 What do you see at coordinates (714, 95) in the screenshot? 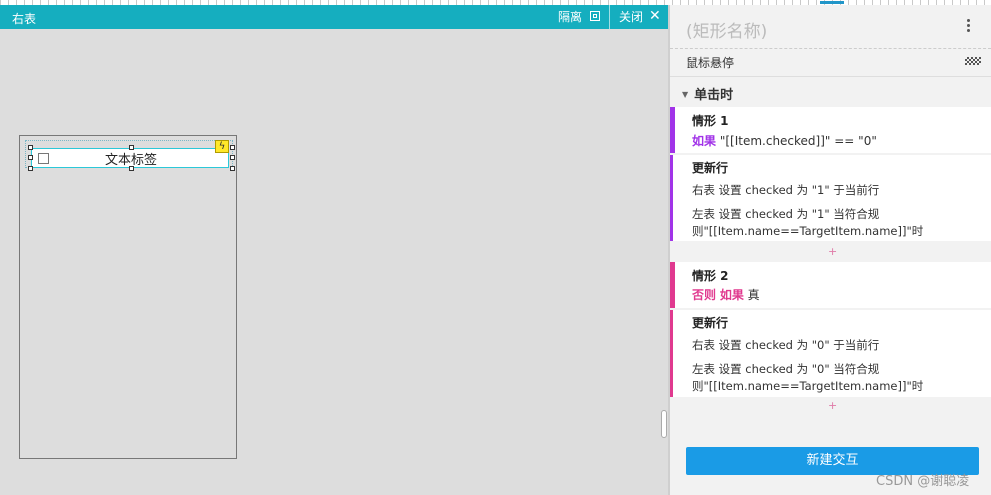
I see `event-click-label: 单击时` at bounding box center [714, 95].